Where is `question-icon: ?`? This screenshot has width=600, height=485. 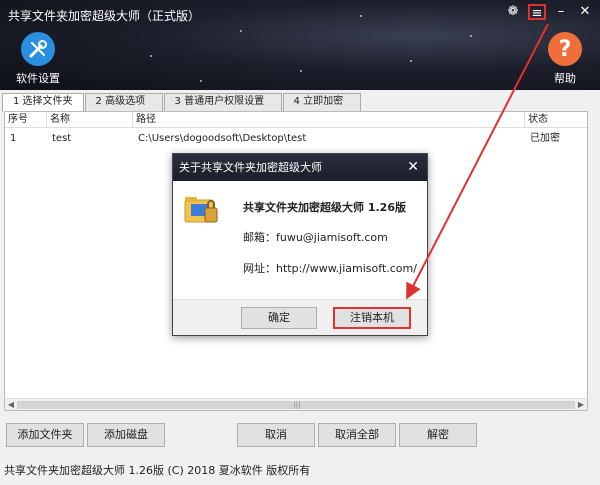 question-icon: ? is located at coordinates (565, 49).